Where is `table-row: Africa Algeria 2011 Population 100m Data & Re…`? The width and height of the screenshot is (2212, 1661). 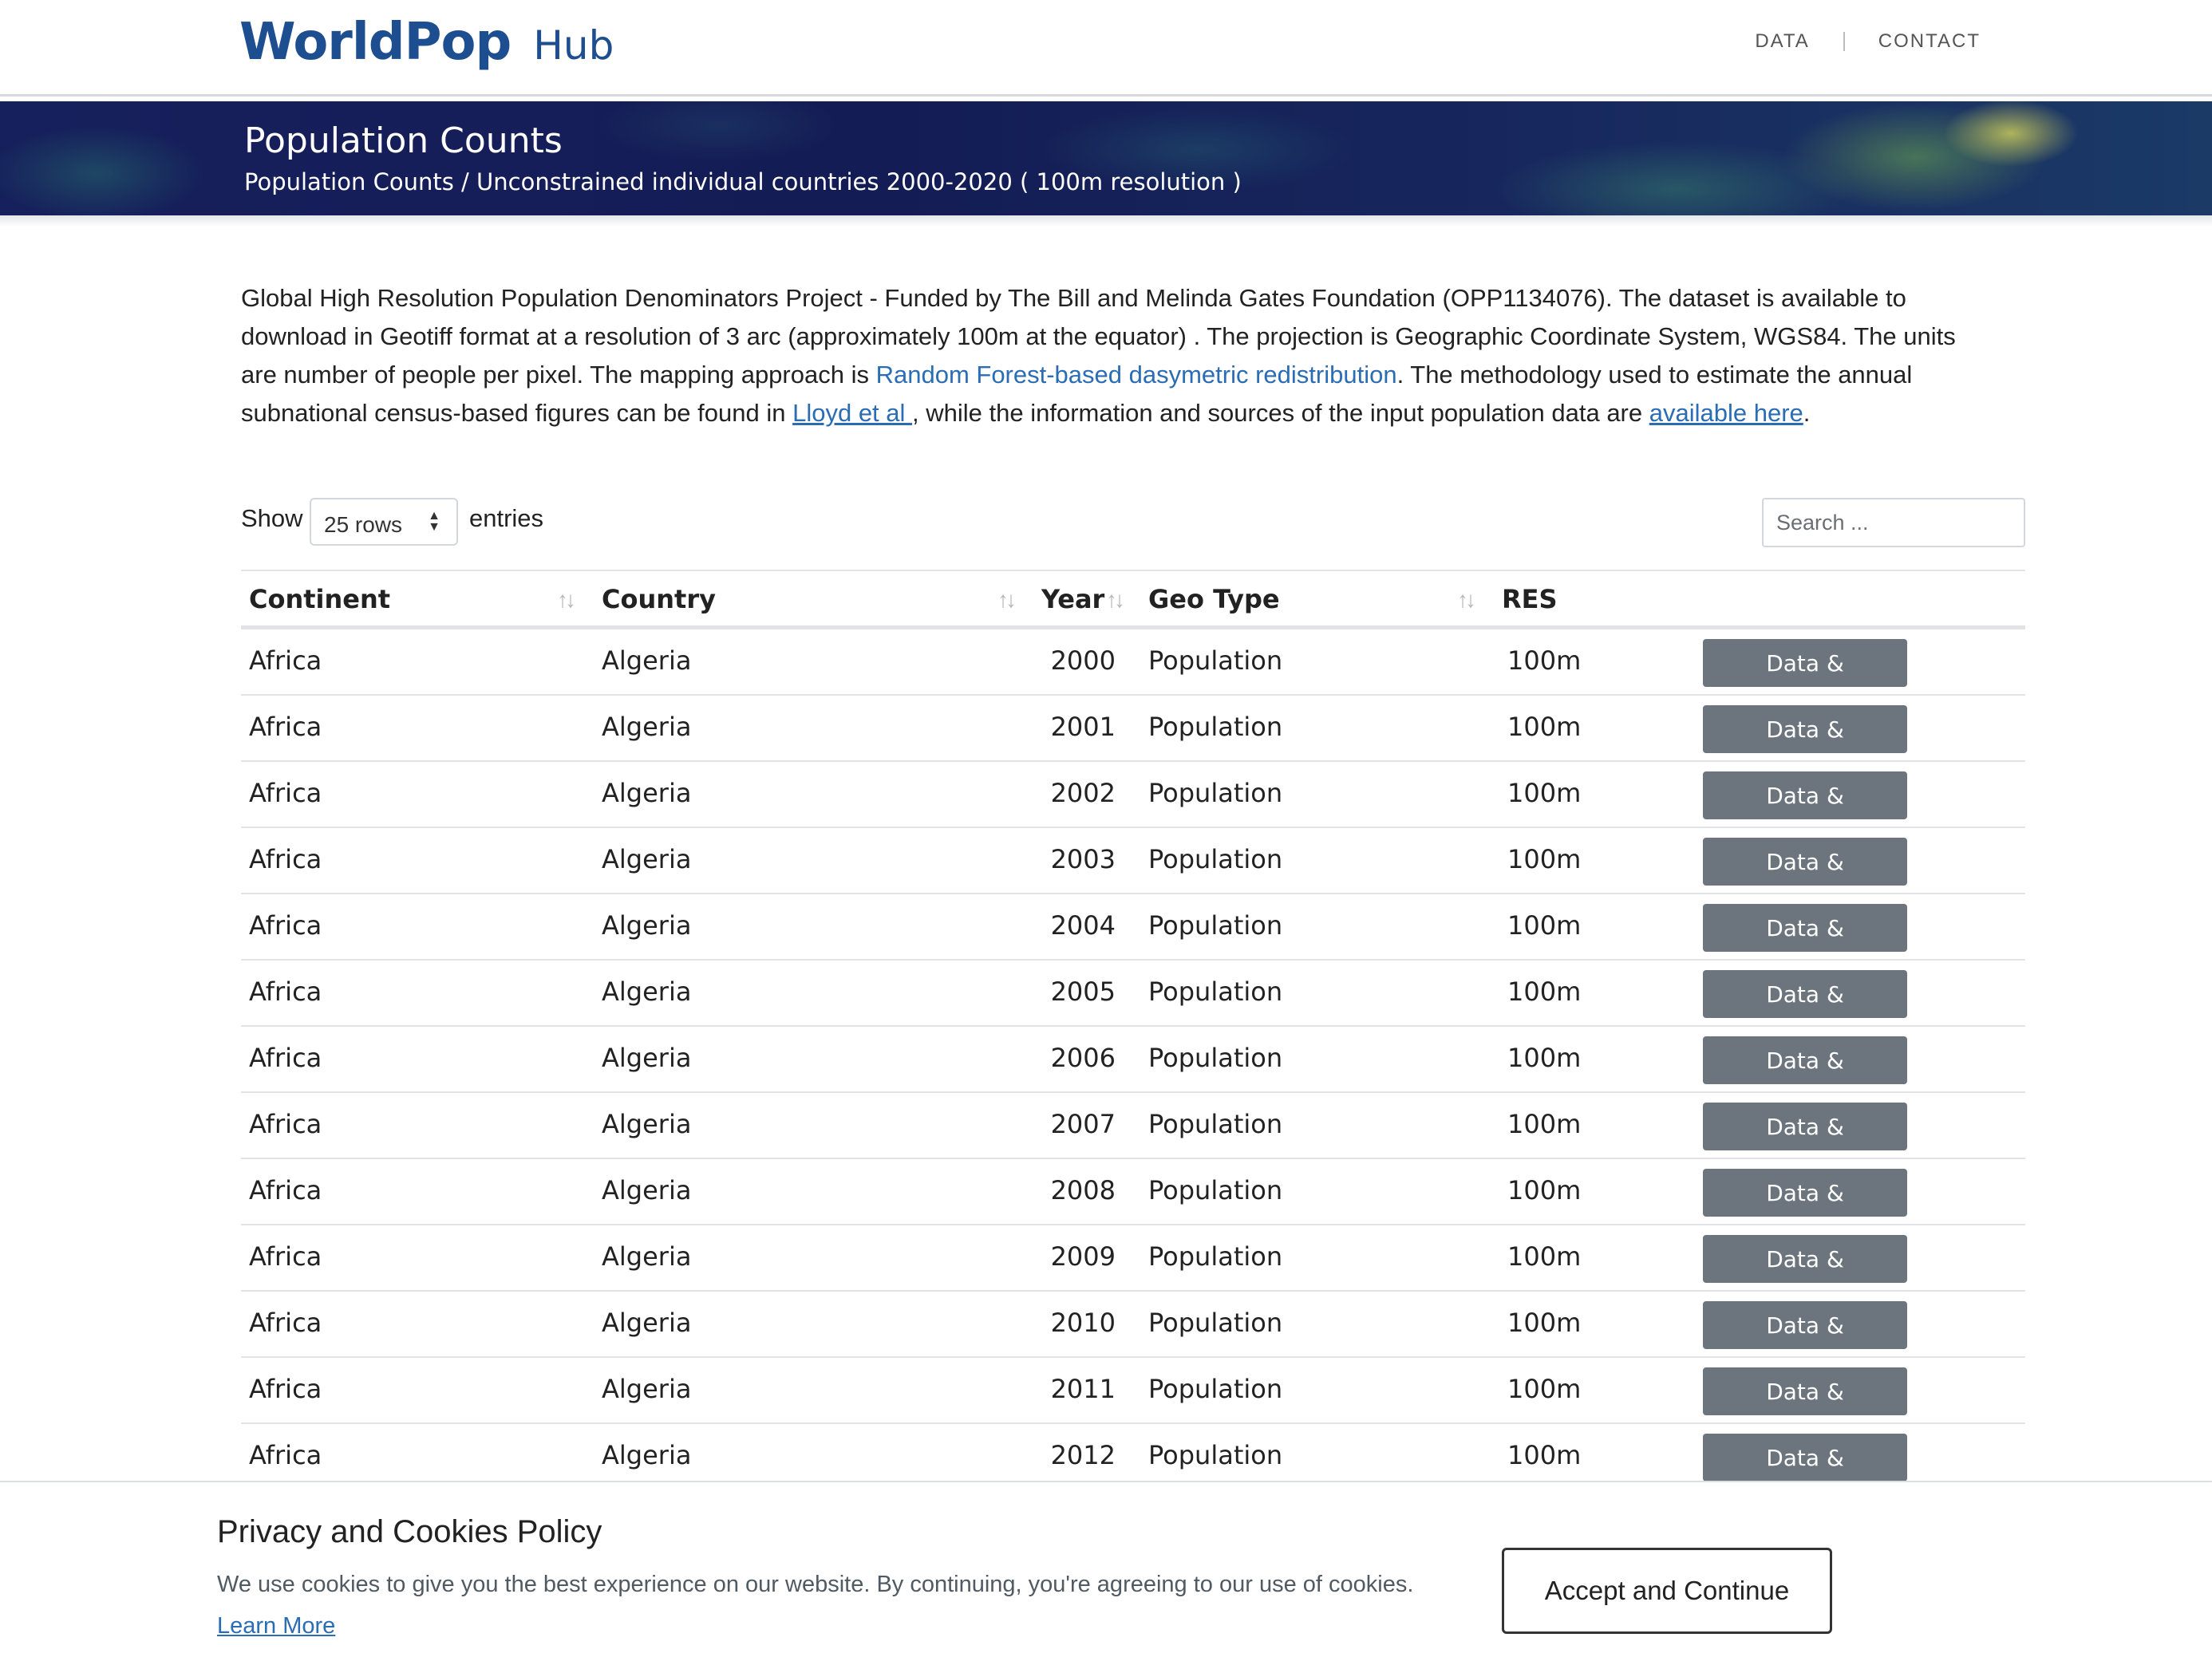 table-row: Africa Algeria 2011 Population 100m Data & Re… is located at coordinates (1133, 1406).